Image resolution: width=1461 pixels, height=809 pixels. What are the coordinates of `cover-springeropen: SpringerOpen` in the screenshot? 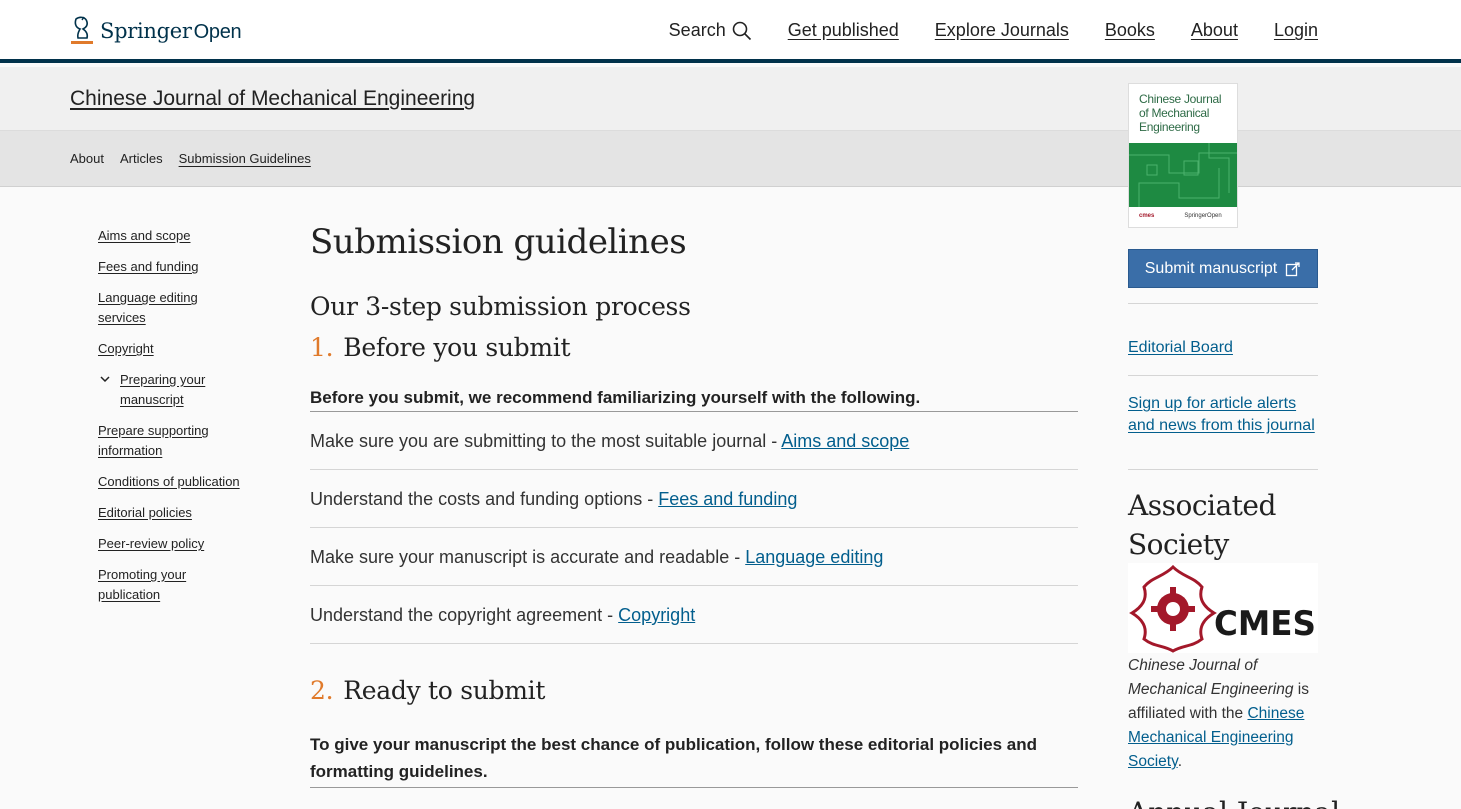 It's located at (1203, 216).